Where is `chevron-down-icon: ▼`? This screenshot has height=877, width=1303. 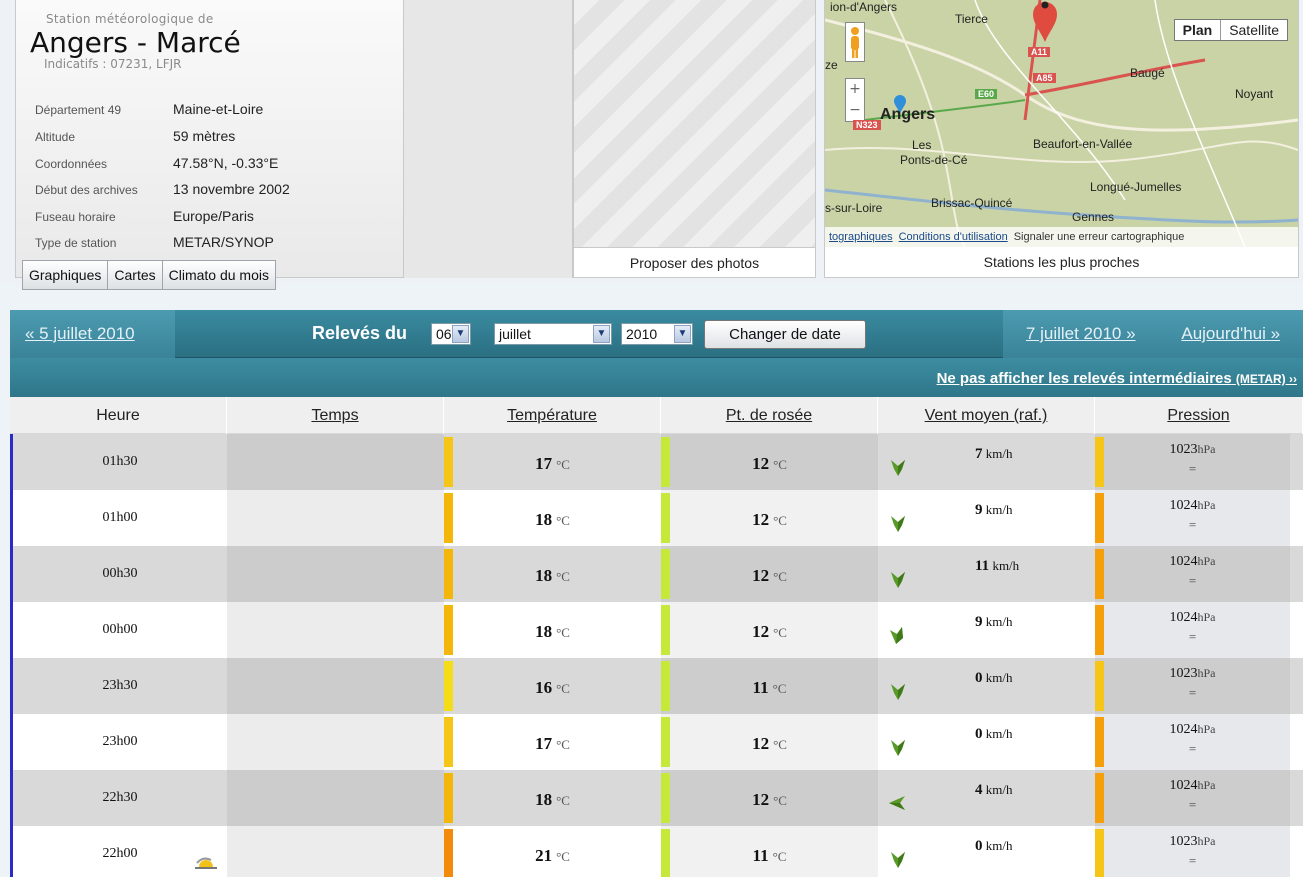 chevron-down-icon: ▼ is located at coordinates (601, 334).